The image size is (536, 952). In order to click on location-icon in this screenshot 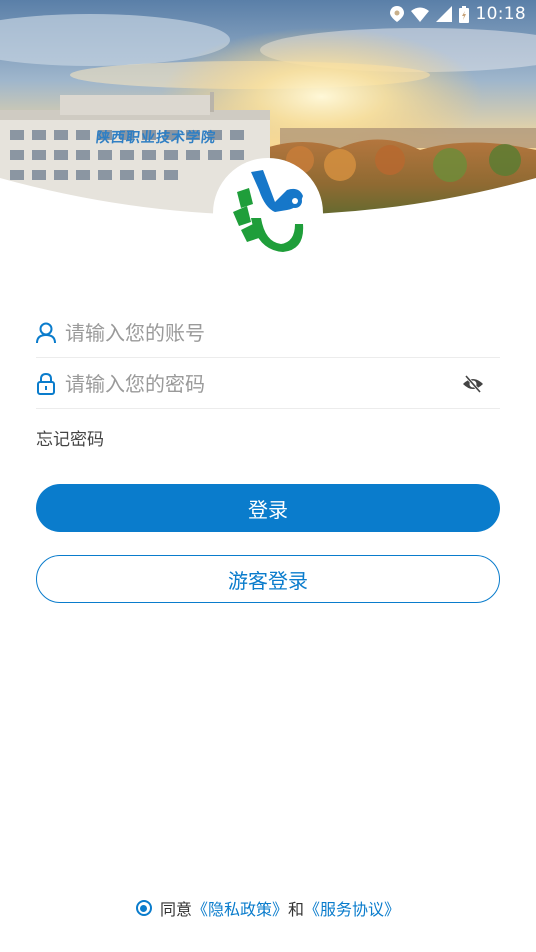, I will do `click(396, 14)`.